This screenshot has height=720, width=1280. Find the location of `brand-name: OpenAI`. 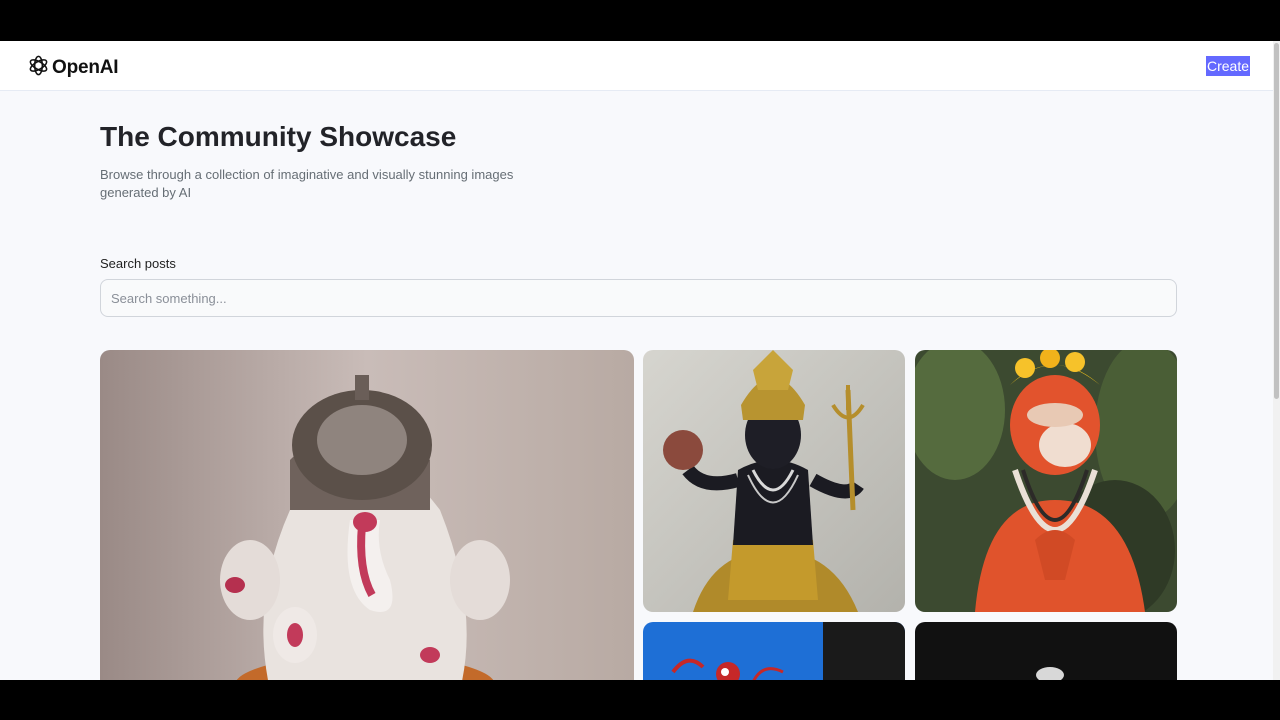

brand-name: OpenAI is located at coordinates (85, 67).